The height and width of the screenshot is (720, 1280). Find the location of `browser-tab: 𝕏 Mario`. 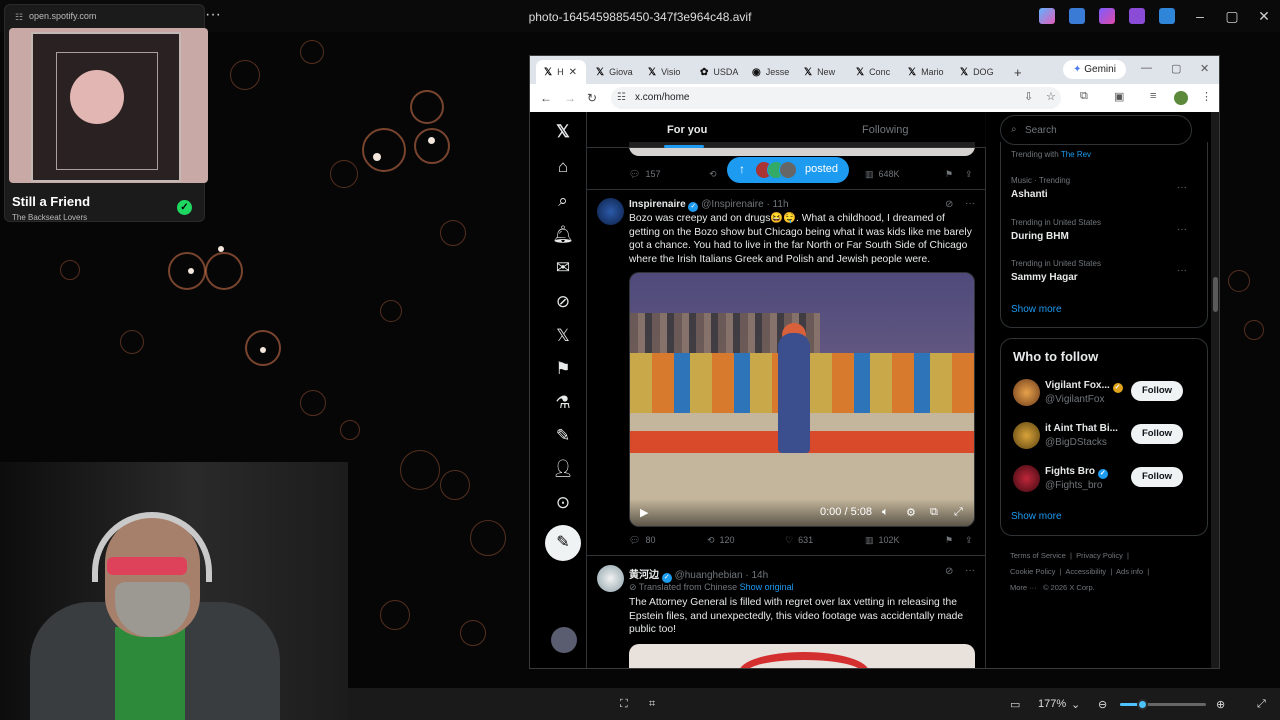

browser-tab: 𝕏 Mario is located at coordinates (925, 72).